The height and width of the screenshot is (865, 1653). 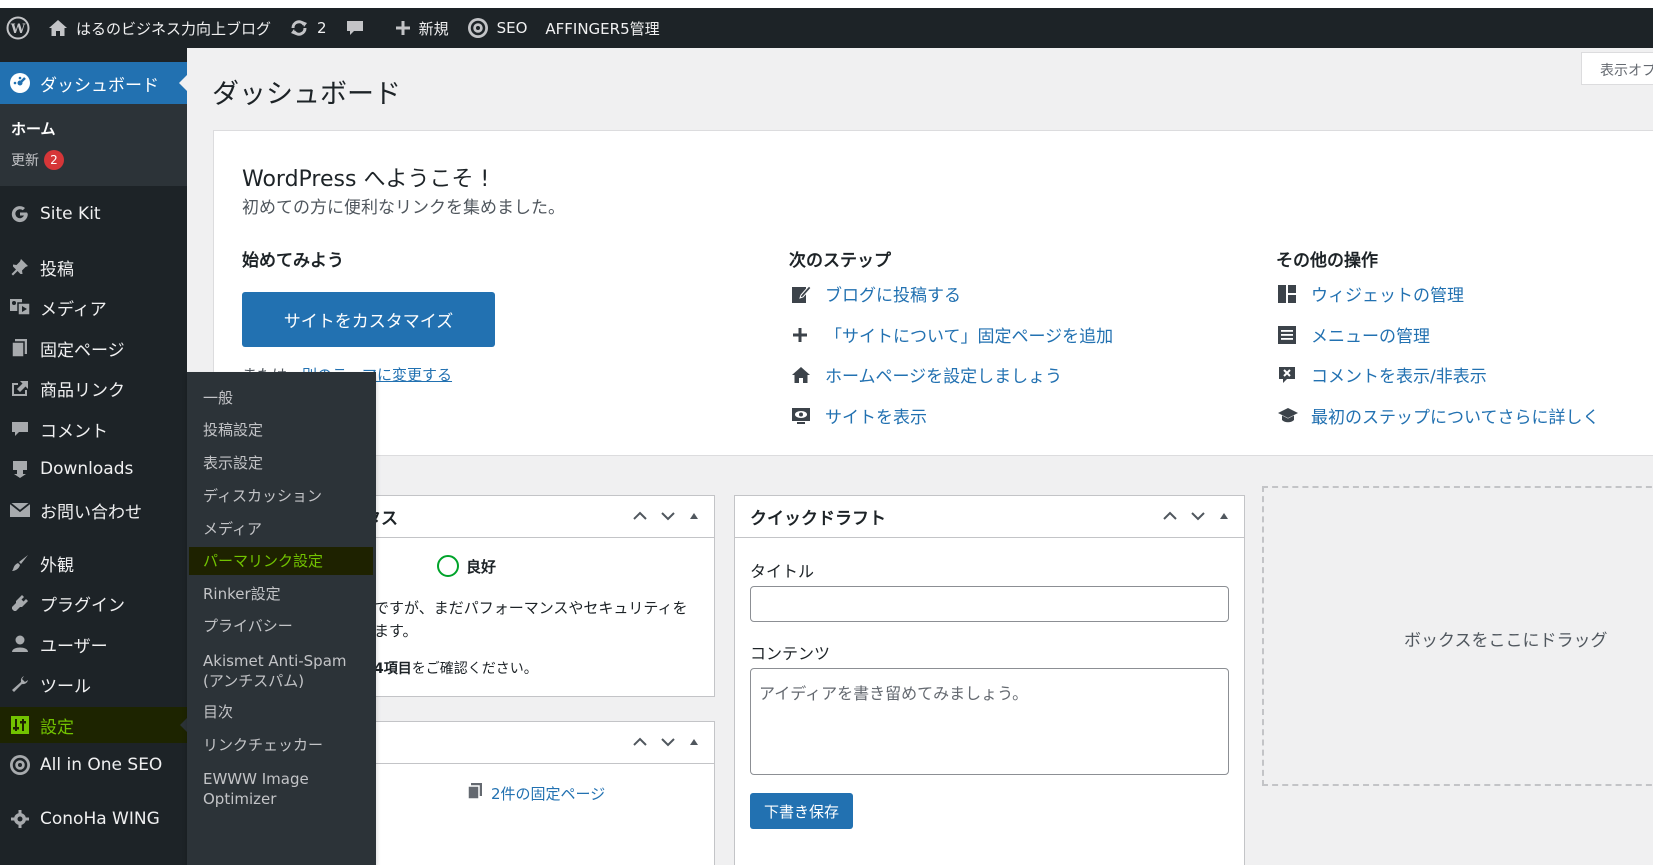 What do you see at coordinates (403, 208) in the screenshot?
I see `welcome-subheading: 初めての方に便利なリンクを集めました。` at bounding box center [403, 208].